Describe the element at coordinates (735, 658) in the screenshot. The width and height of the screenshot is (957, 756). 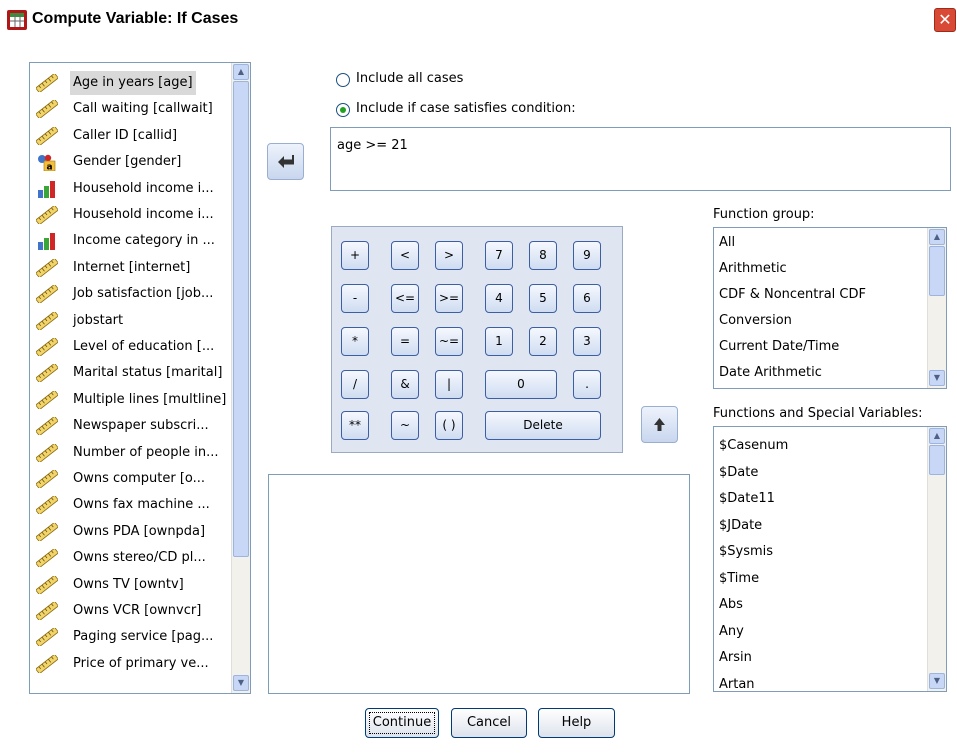
I see `function-item: Arsin` at that location.